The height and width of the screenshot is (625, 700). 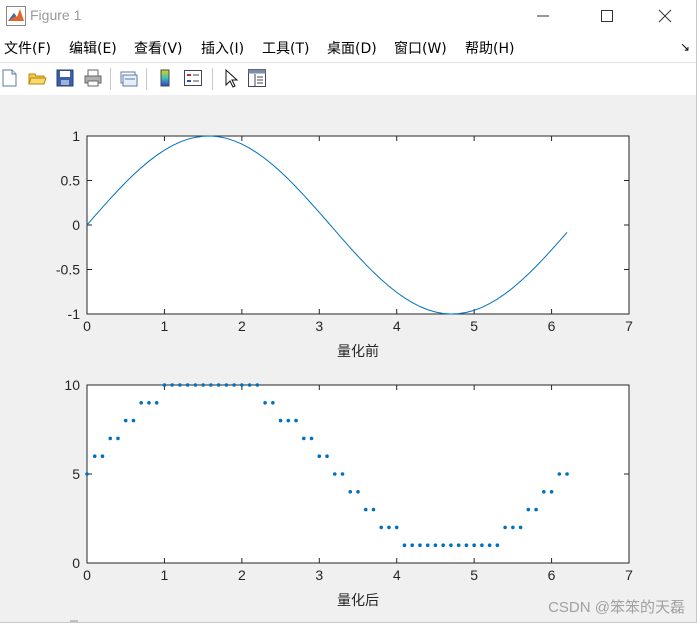 I want to click on x-tick-label: 7, so click(x=629, y=326).